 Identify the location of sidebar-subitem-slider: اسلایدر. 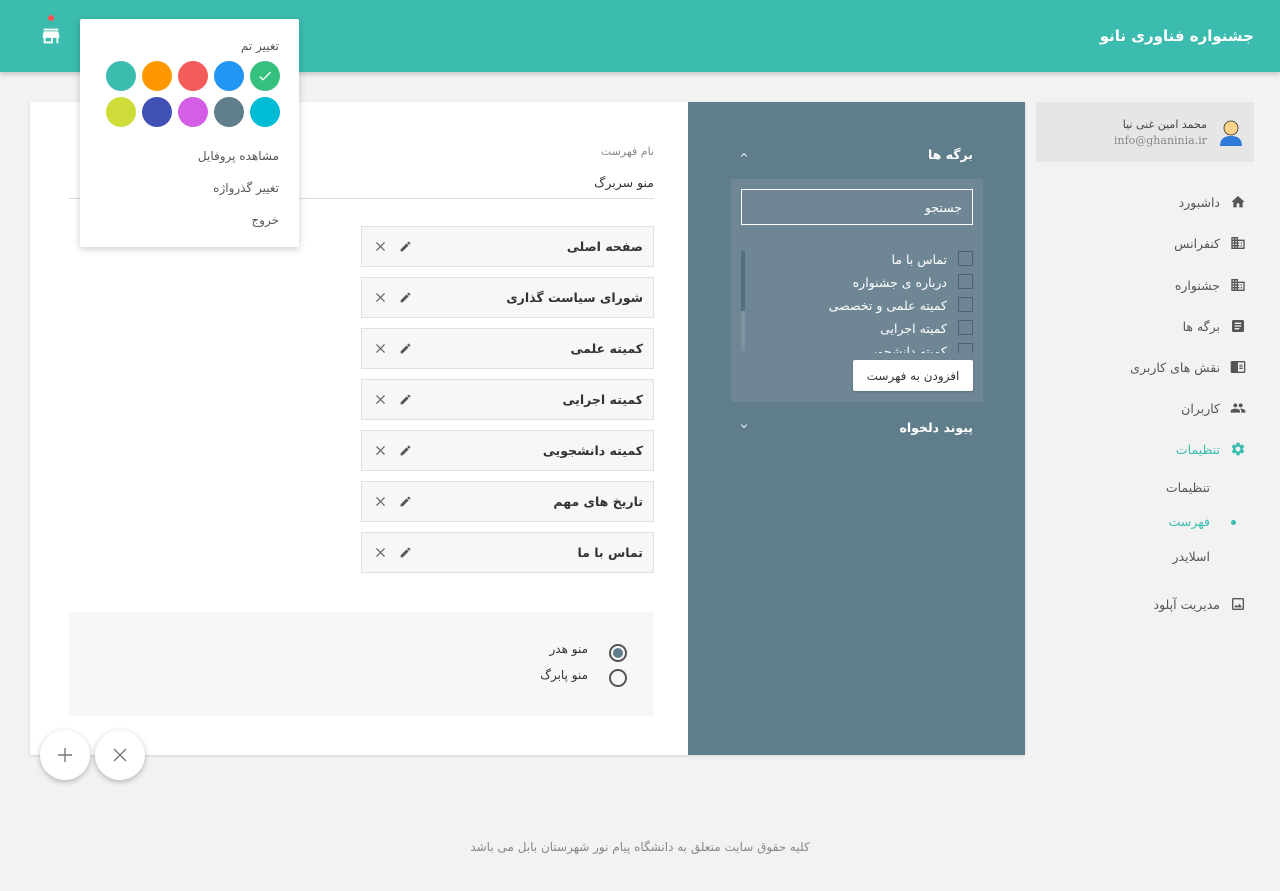
(1145, 556).